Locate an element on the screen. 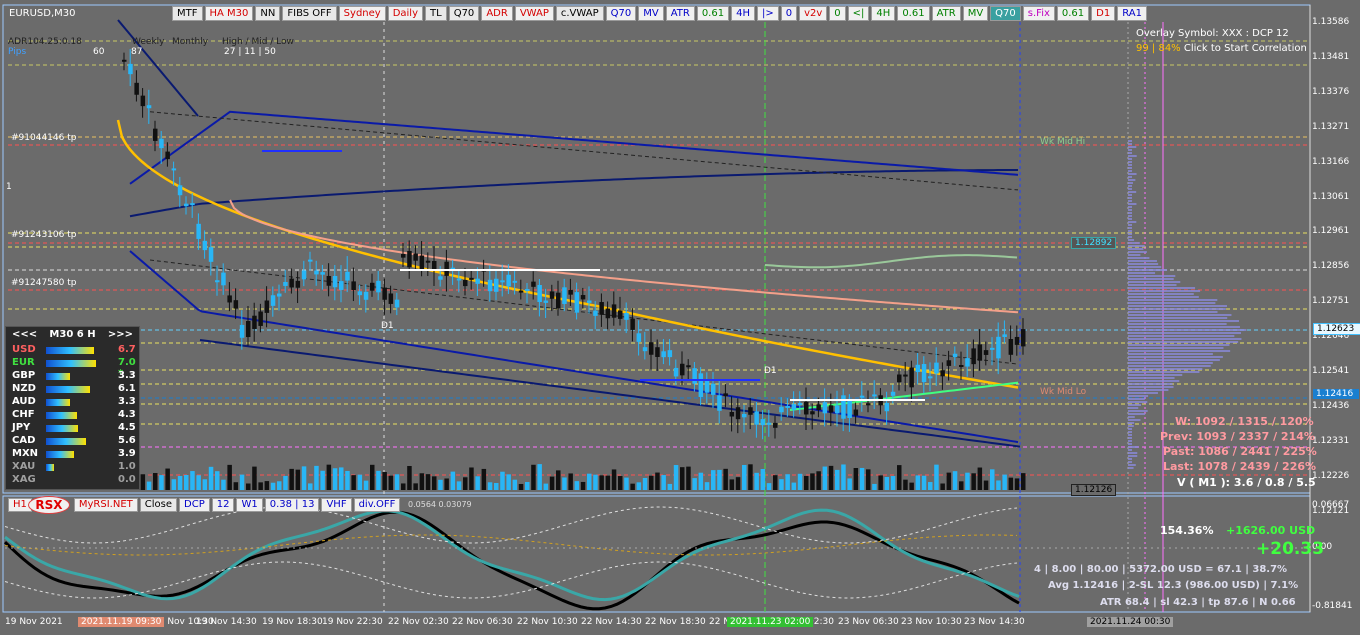 The width and height of the screenshot is (1360, 635). toolbar-button-20: <| is located at coordinates (859, 13).